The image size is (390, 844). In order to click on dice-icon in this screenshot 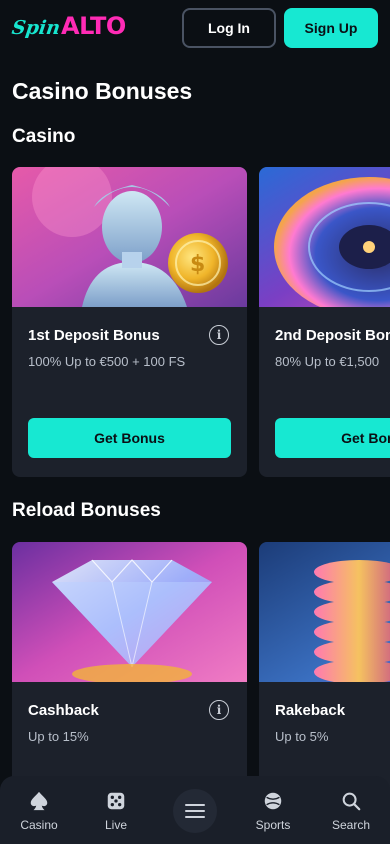, I will do `click(116, 801)`.